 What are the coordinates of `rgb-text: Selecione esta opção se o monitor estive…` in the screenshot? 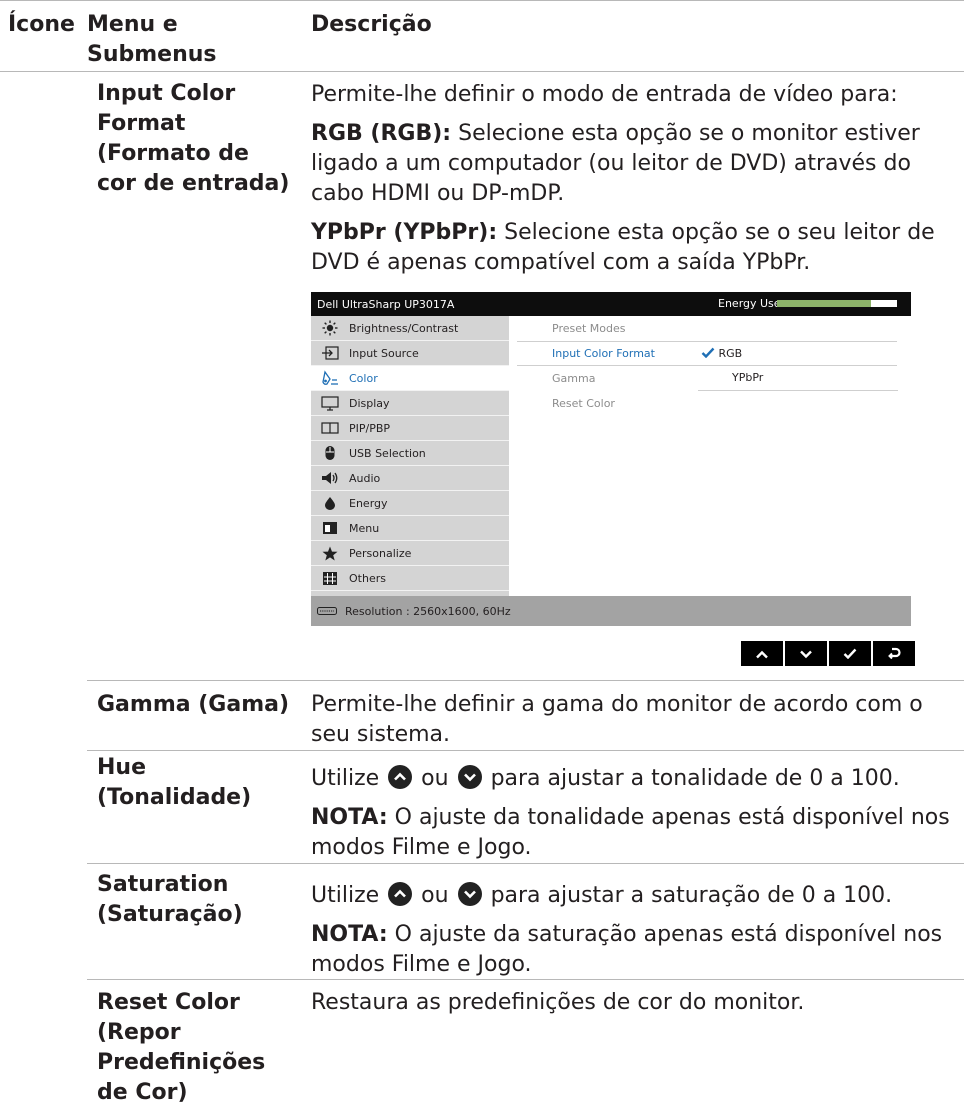 It's located at (685, 133).